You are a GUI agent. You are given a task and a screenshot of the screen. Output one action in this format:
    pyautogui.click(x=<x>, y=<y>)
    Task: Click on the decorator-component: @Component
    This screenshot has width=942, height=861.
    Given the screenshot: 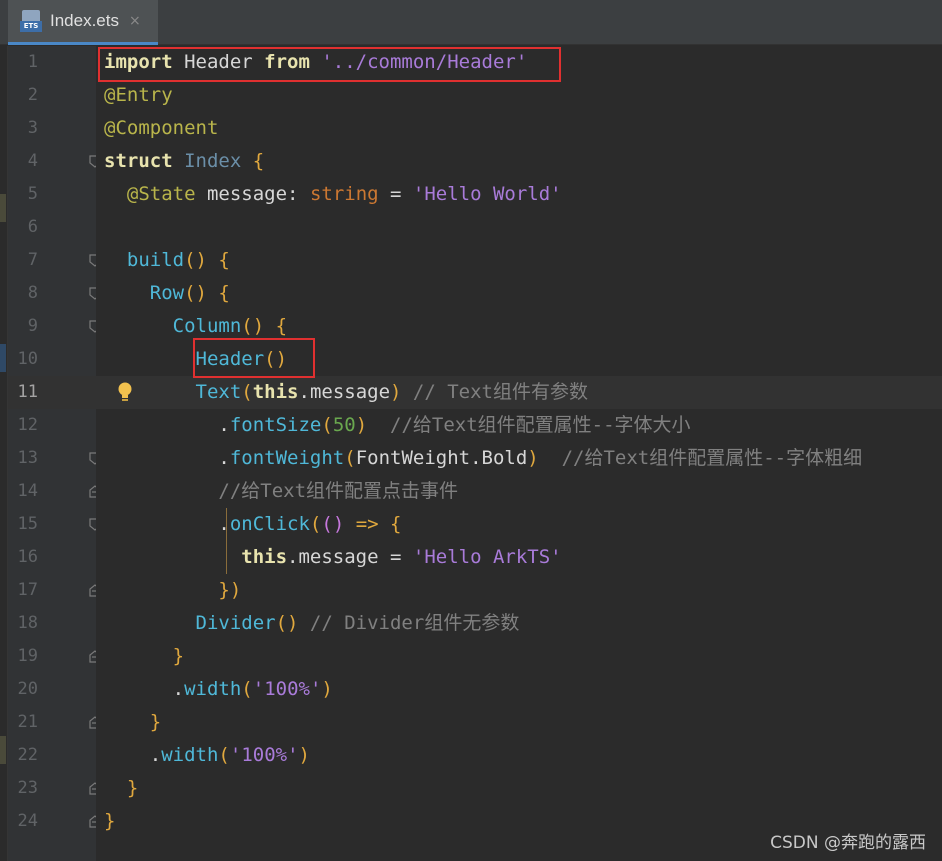 What is the action you would take?
    pyautogui.click(x=161, y=128)
    